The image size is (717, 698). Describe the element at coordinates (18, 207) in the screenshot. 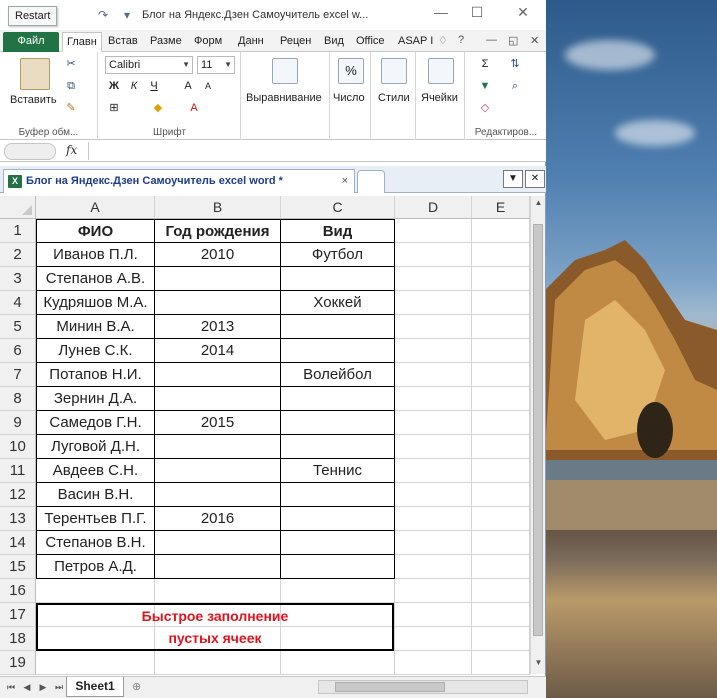

I see `select-all-corner` at that location.